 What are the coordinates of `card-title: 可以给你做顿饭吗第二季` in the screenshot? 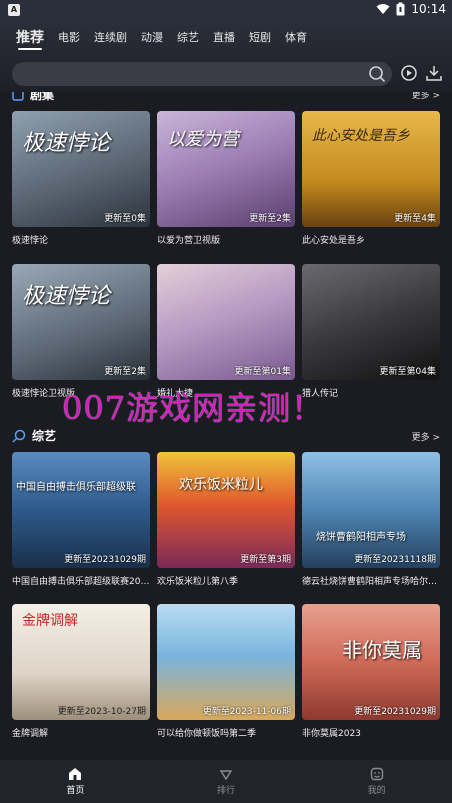 It's located at (226, 732).